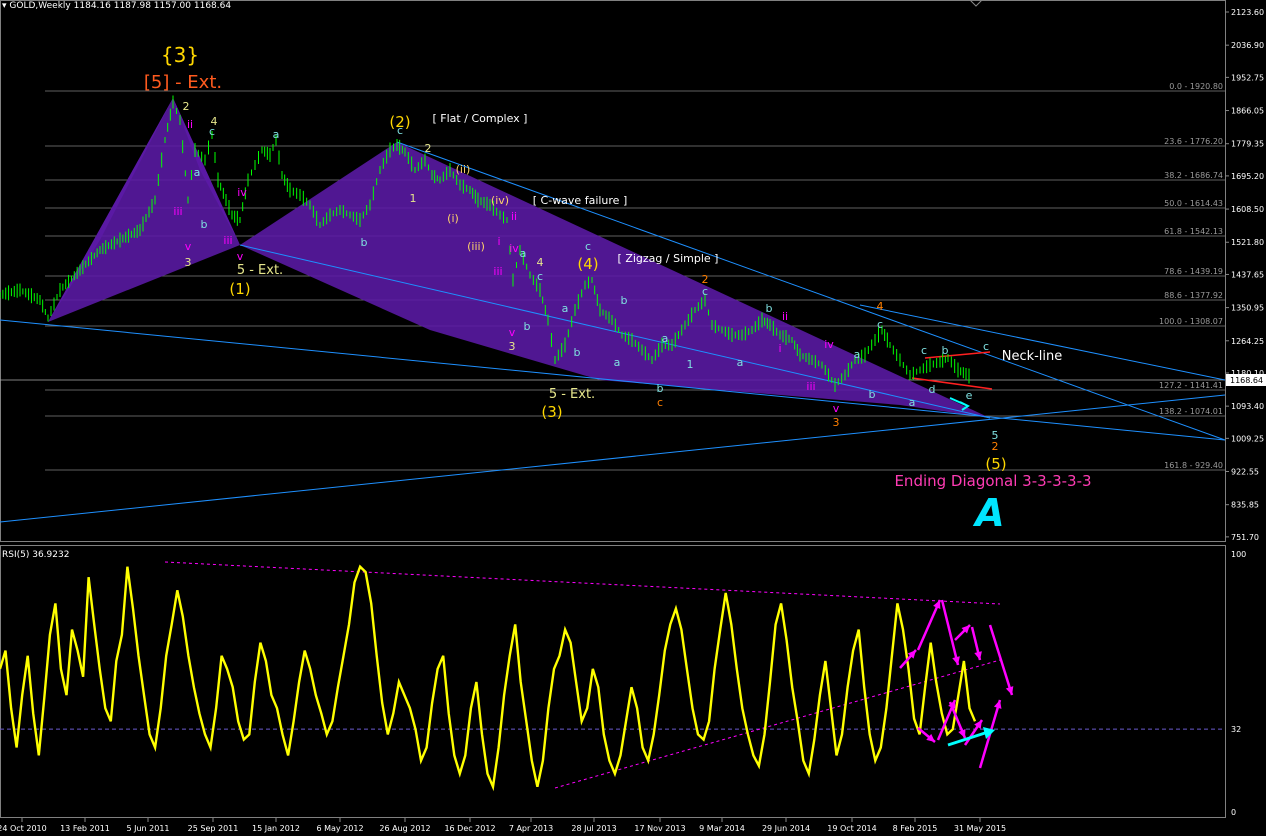 The image size is (1266, 836). Describe the element at coordinates (4, 6) in the screenshot. I see `dropdown-icon: ▾` at that location.